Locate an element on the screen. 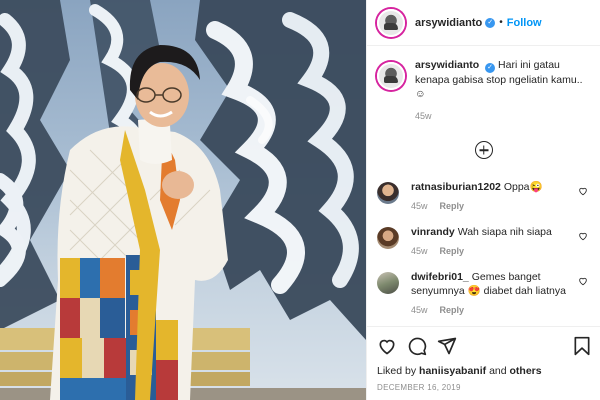 The image size is (600, 400). caption-age: 45w is located at coordinates (423, 116).